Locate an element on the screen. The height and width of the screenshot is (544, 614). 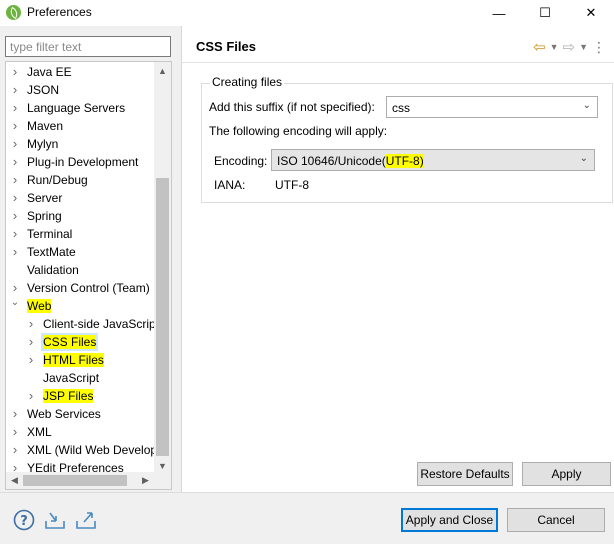
tree-item: › XML (Wild Web Developer) is located at coordinates (88, 450).